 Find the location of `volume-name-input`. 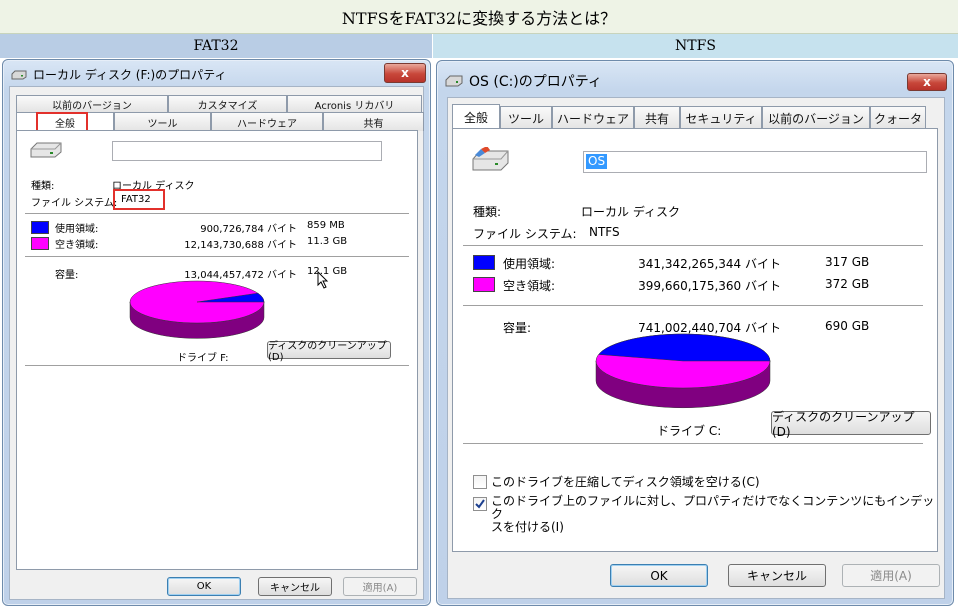

volume-name-input is located at coordinates (247, 151).